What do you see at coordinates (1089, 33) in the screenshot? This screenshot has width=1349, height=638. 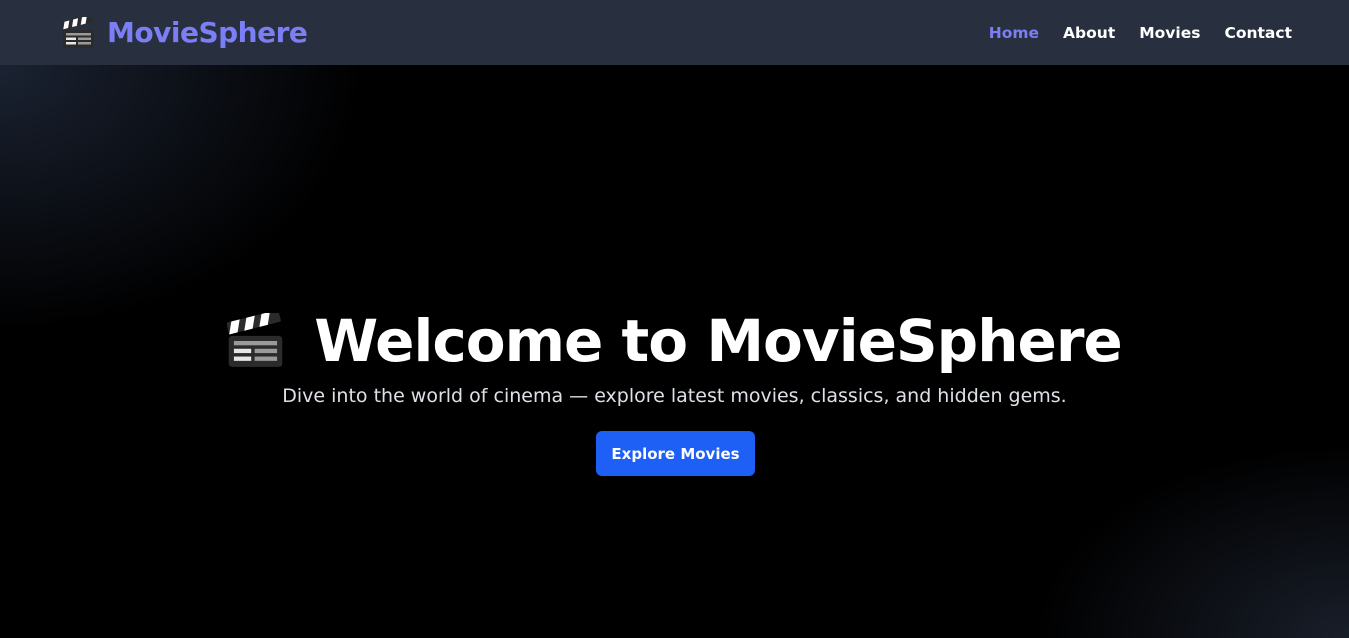 I see `nav-link-about: About` at bounding box center [1089, 33].